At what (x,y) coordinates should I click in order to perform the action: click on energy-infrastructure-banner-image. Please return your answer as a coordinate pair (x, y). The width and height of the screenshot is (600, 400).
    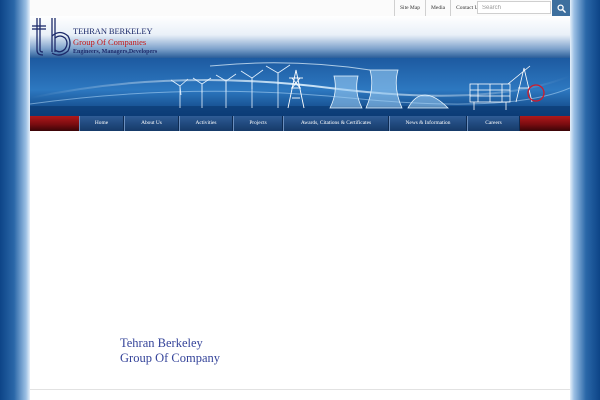
    Looking at the image, I should click on (300, 87).